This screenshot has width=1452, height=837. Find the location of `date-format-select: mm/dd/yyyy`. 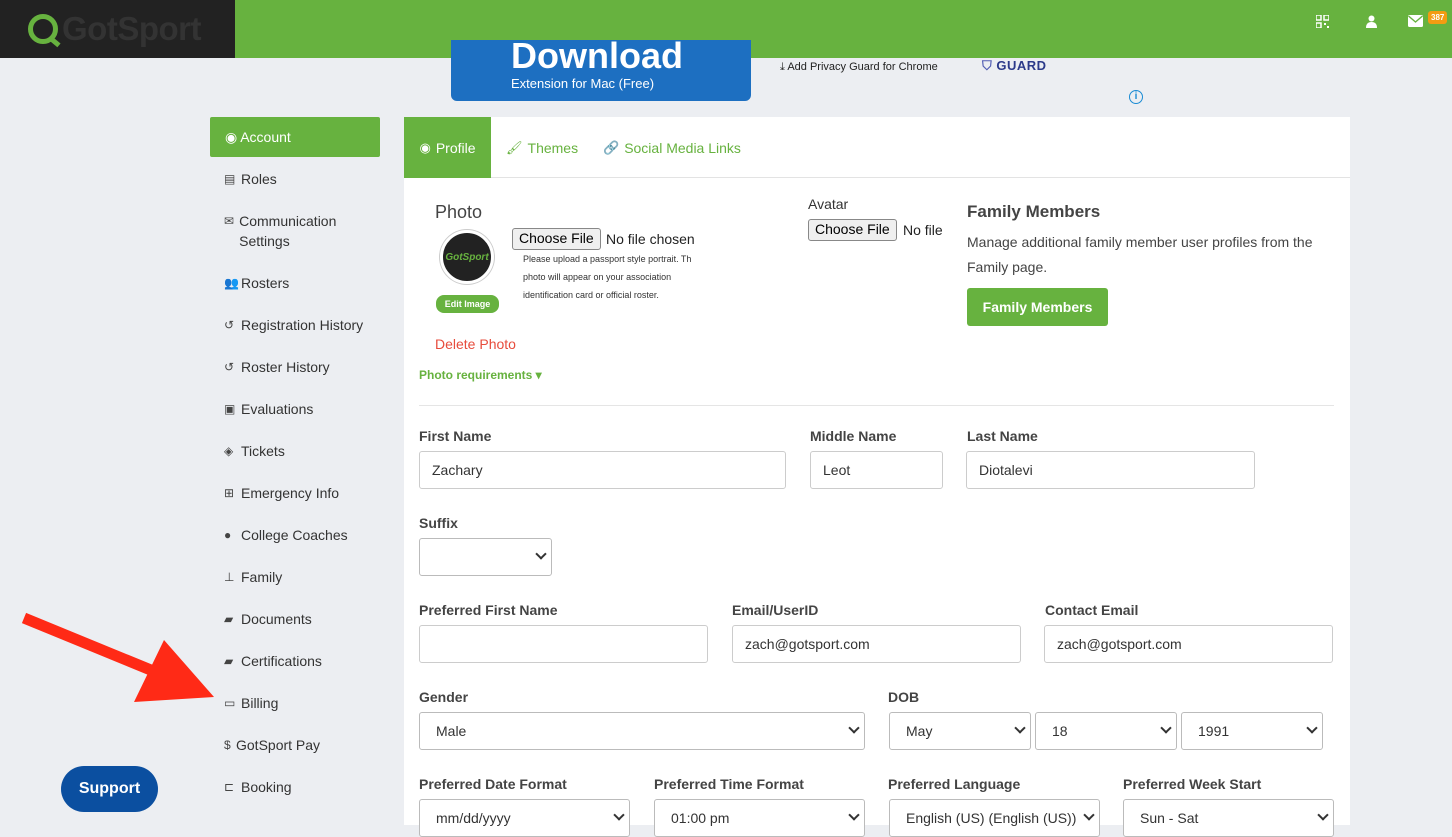

date-format-select: mm/dd/yyyy is located at coordinates (524, 818).